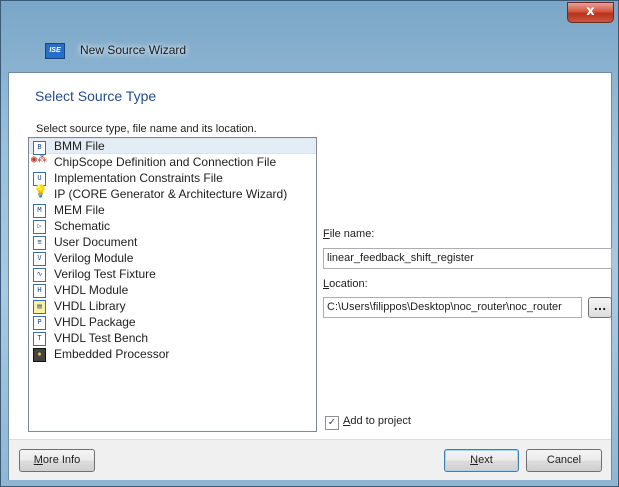  What do you see at coordinates (349, 234) in the screenshot?
I see `file-name-label: File name:` at bounding box center [349, 234].